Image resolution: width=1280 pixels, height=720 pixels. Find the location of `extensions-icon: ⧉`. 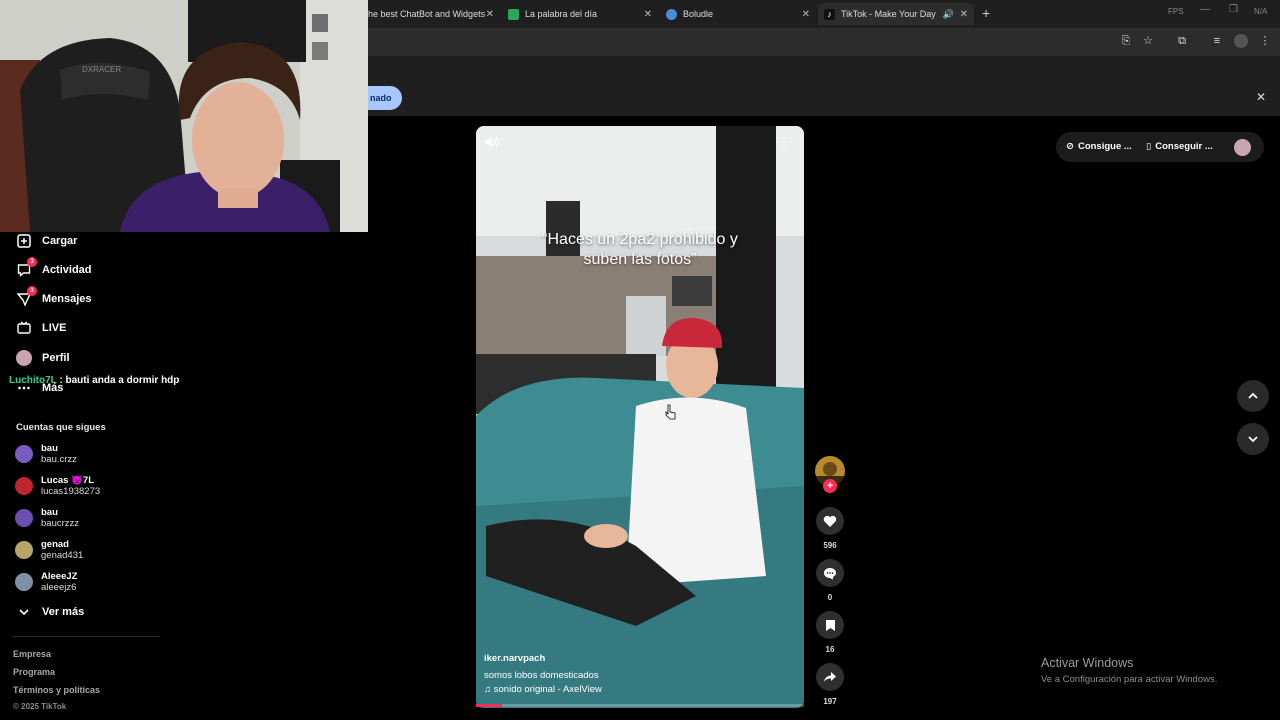

extensions-icon: ⧉ is located at coordinates (1182, 41).